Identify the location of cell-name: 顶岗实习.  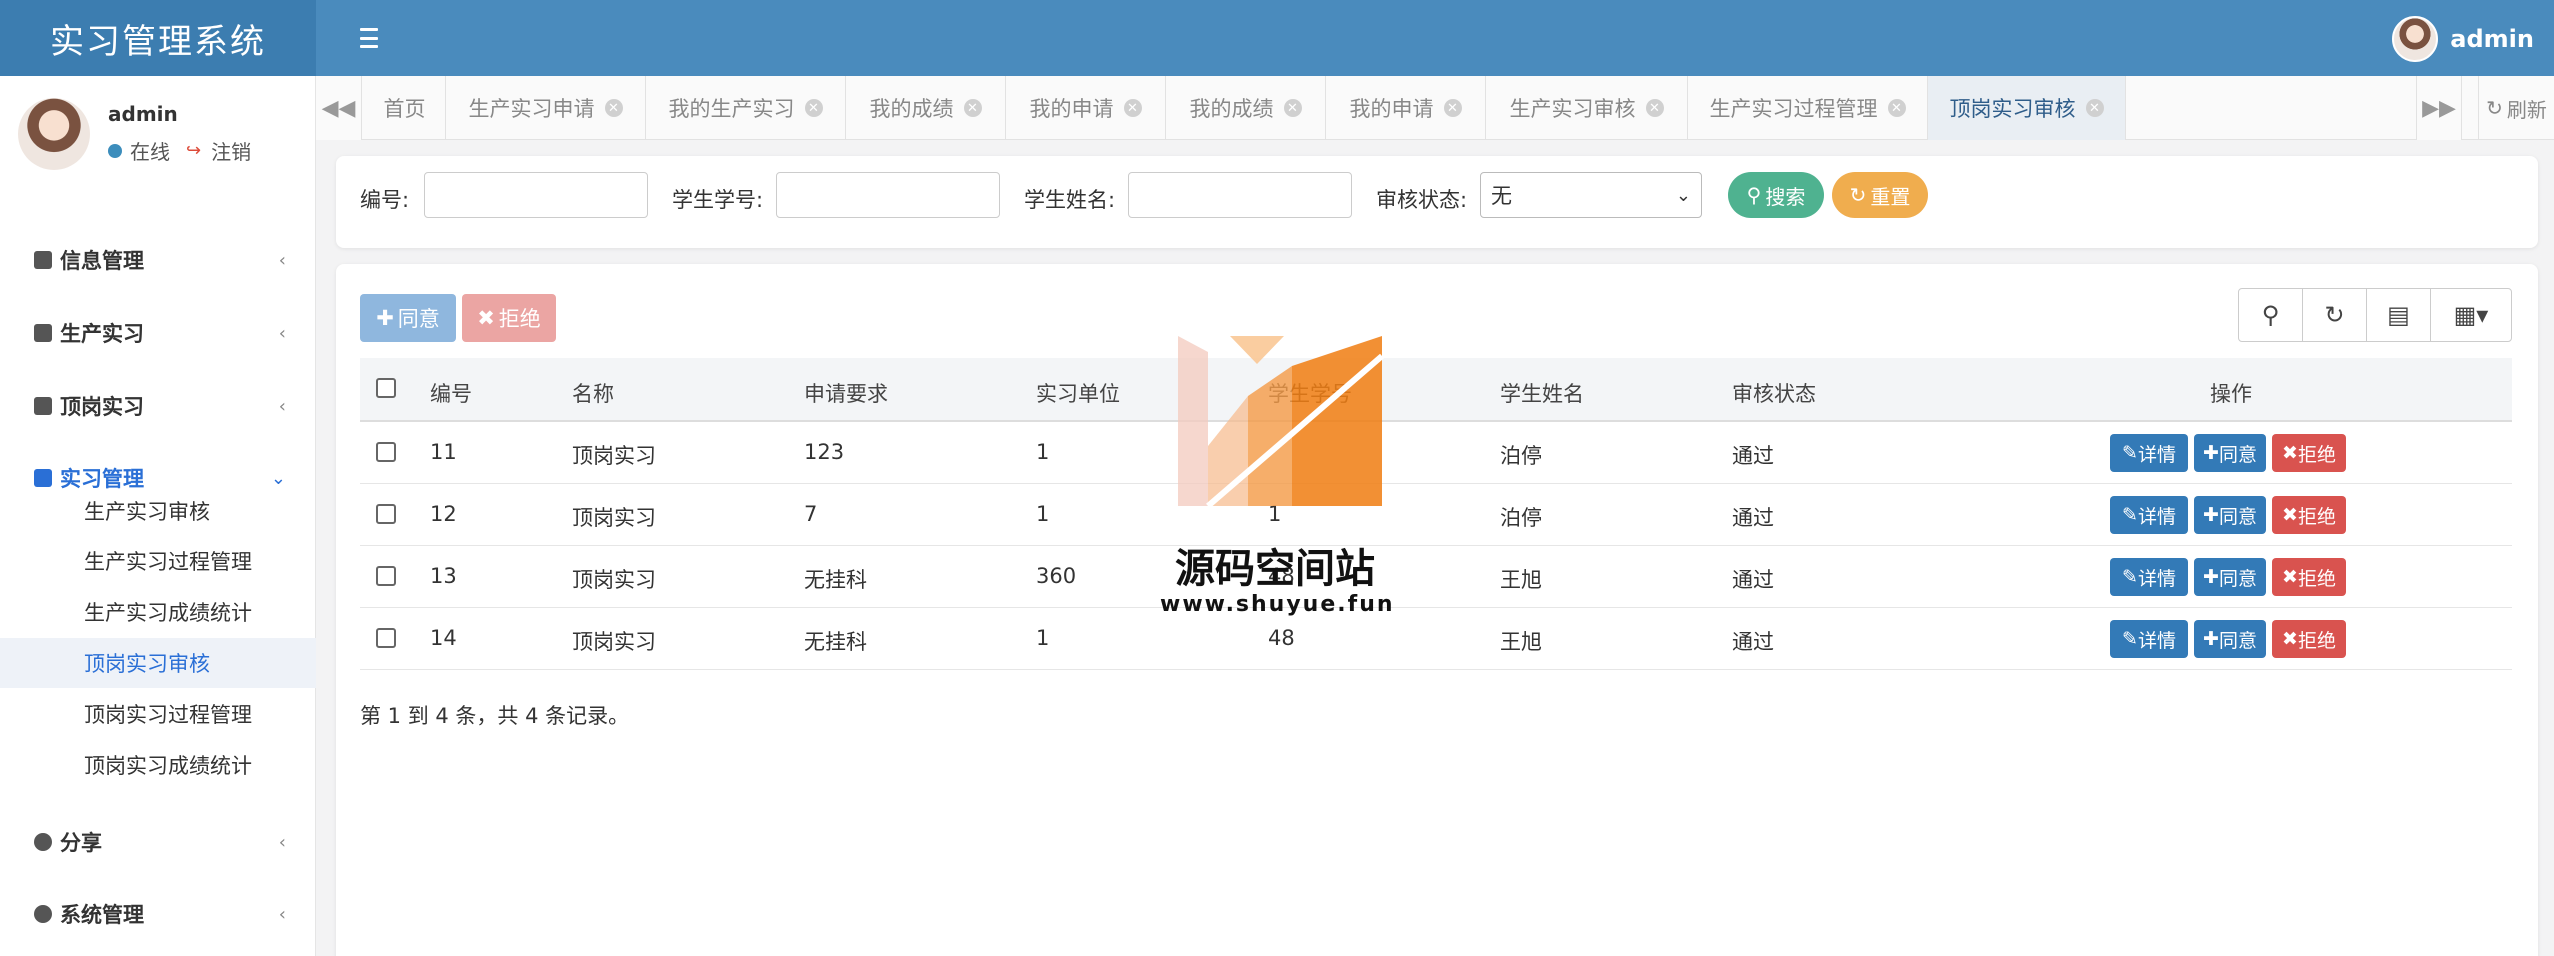
(614, 518).